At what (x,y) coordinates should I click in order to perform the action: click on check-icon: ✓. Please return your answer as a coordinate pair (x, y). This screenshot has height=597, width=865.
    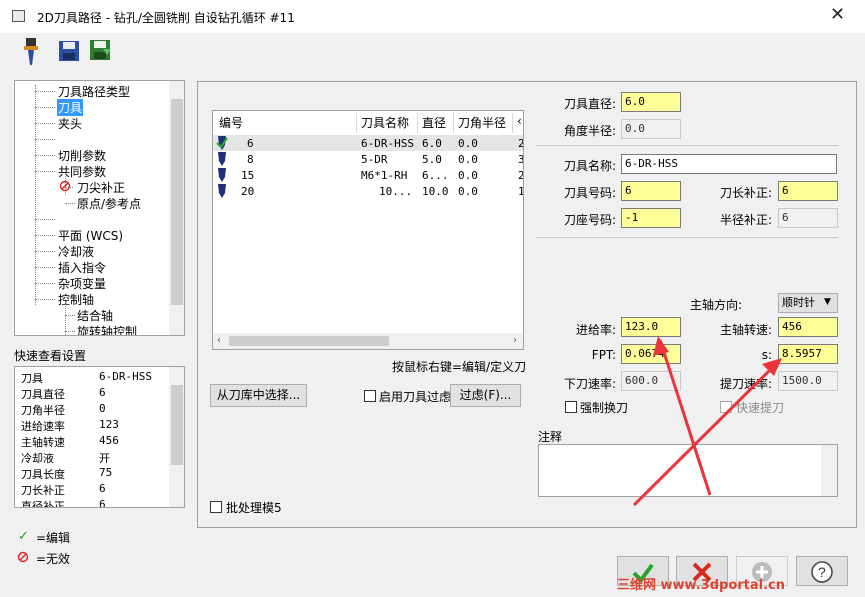
    Looking at the image, I should click on (23, 536).